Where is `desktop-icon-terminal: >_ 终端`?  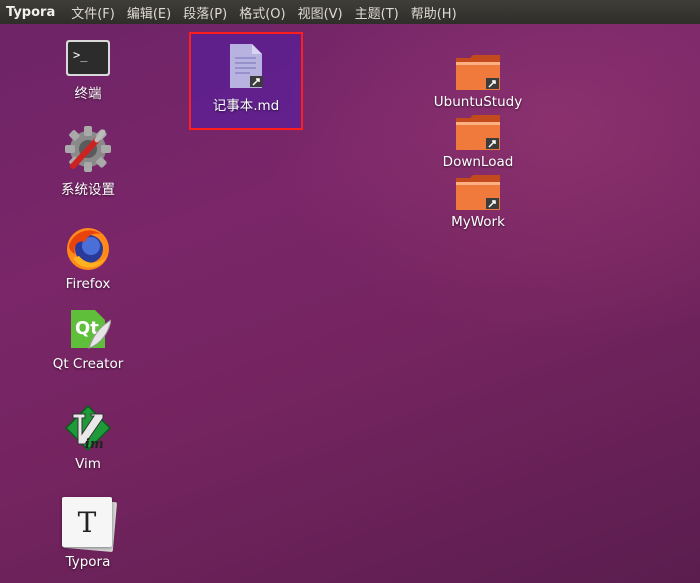
desktop-icon-terminal: >_ 终端 is located at coordinates (88, 70).